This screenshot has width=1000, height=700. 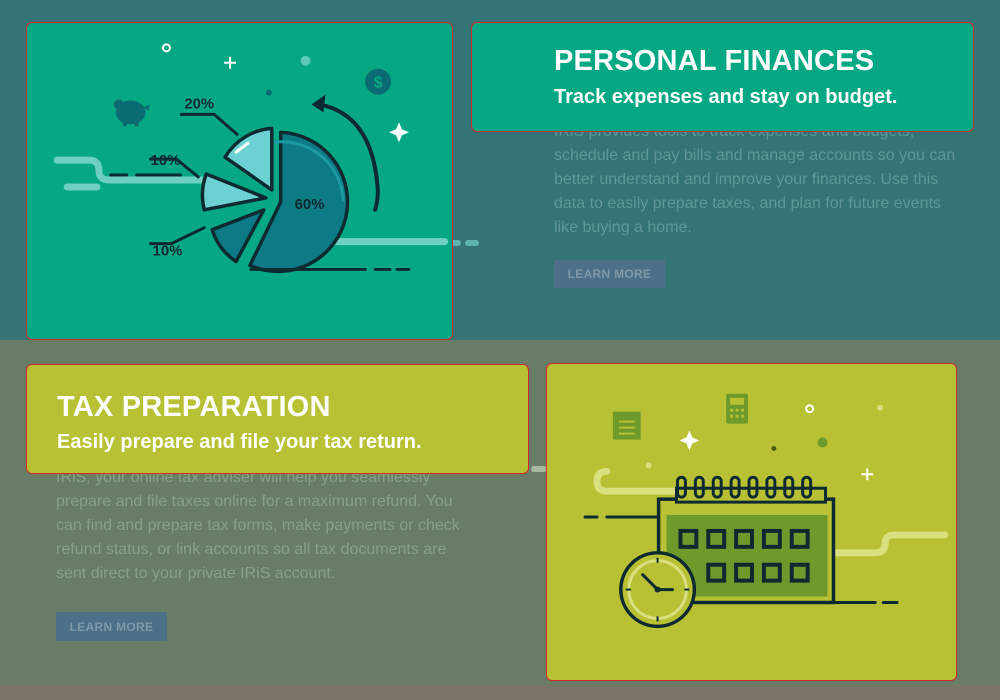 What do you see at coordinates (275, 200) in the screenshot?
I see `pie-chart-icon` at bounding box center [275, 200].